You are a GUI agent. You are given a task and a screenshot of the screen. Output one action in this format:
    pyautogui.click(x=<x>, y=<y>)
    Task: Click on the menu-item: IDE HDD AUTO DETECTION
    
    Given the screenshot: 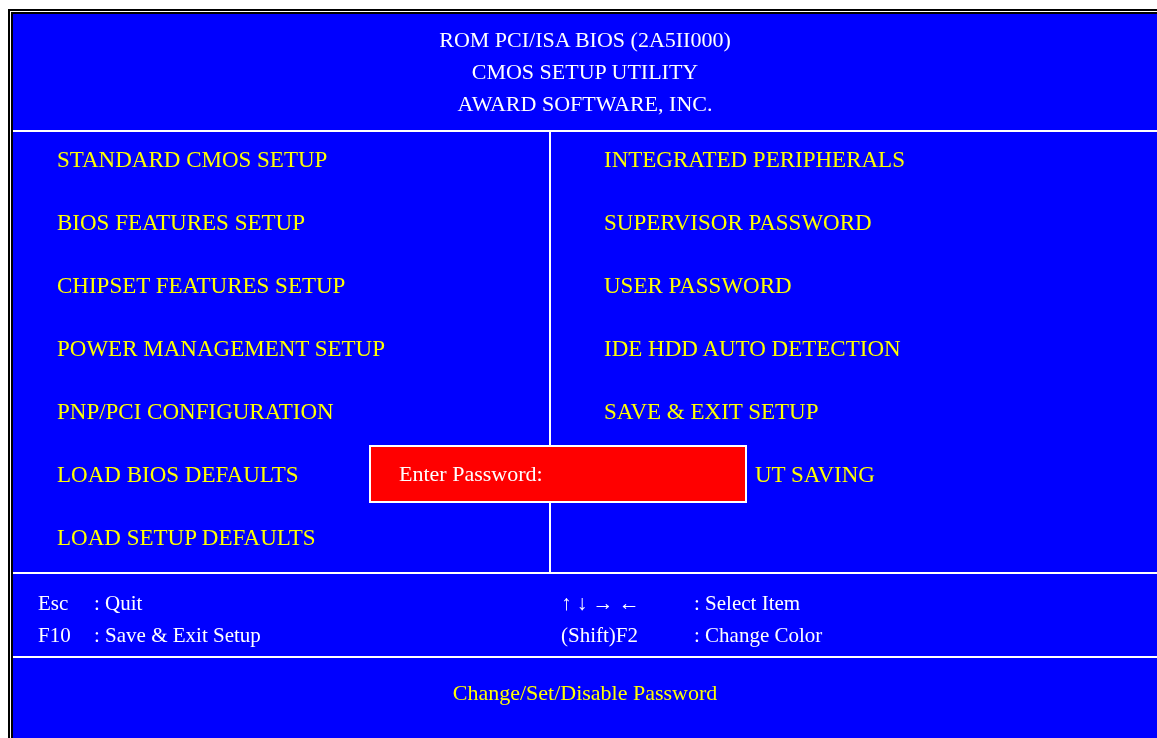 What is the action you would take?
    pyautogui.click(x=752, y=348)
    